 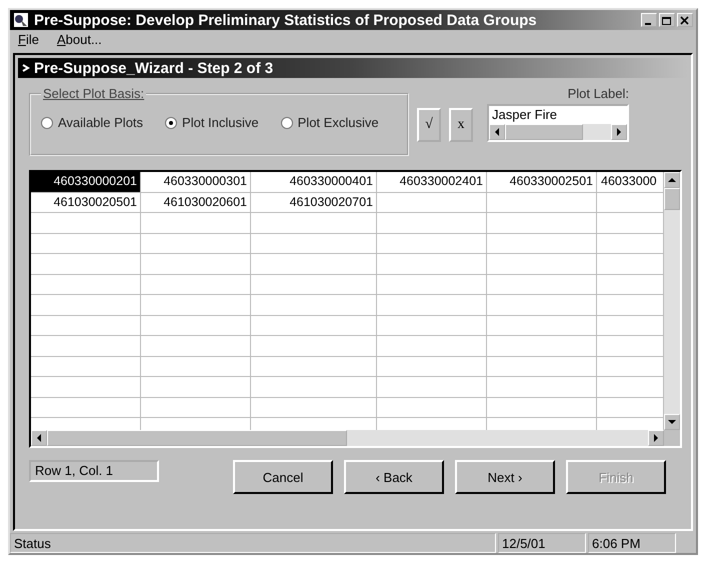 I want to click on close-button, so click(x=685, y=20).